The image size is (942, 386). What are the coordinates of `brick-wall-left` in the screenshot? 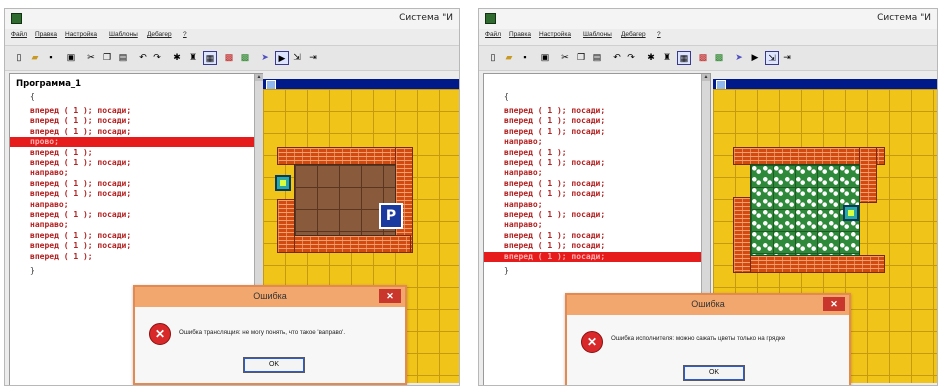 It's located at (286, 226).